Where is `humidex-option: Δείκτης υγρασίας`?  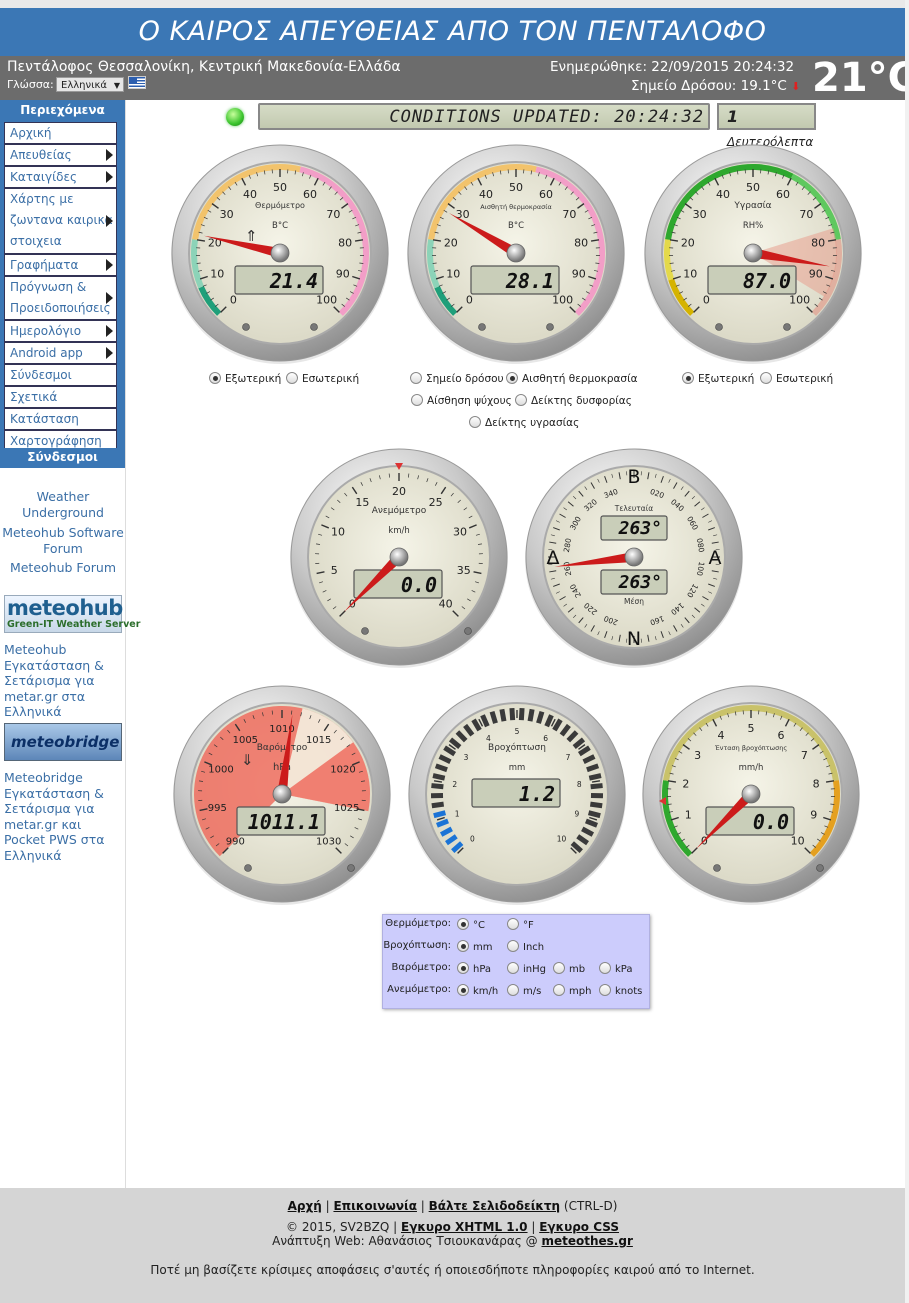 humidex-option: Δείκτης υγρασίας is located at coordinates (524, 422).